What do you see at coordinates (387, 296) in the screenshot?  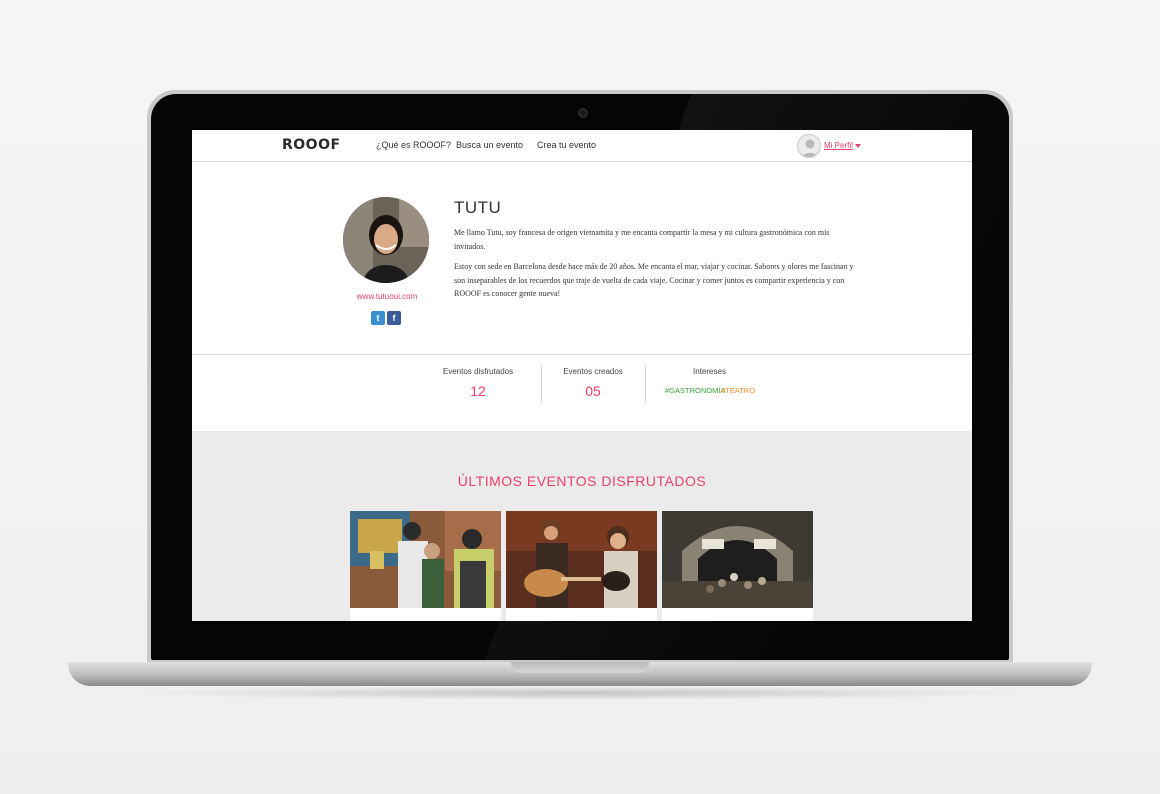 I see `website-link: www.tutuoui.com` at bounding box center [387, 296].